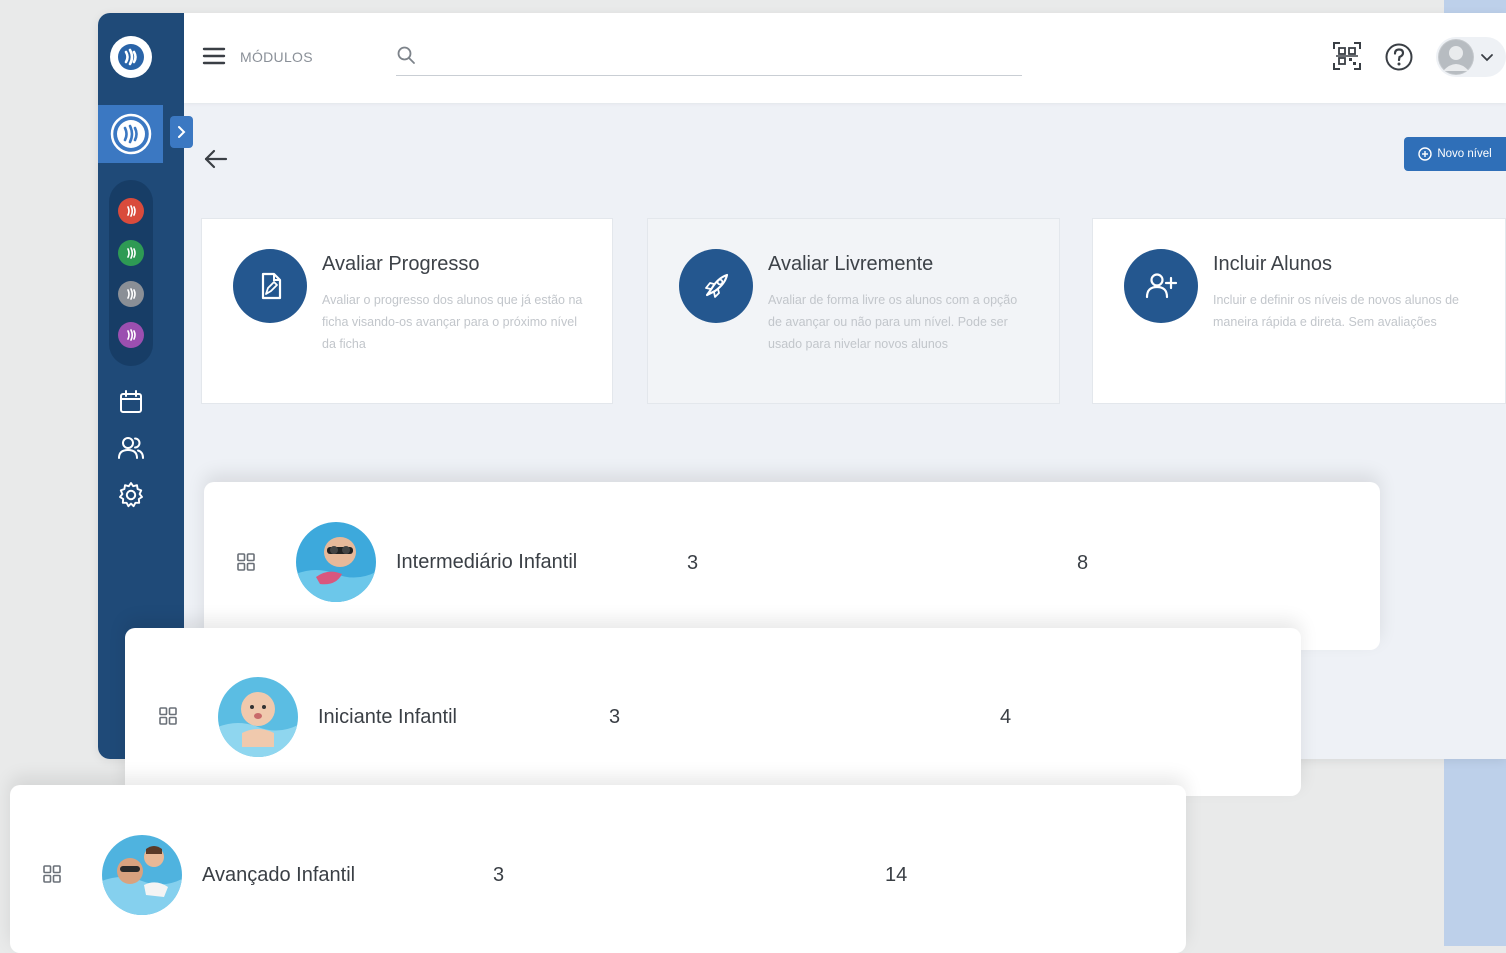  I want to click on menu-icon, so click(214, 56).